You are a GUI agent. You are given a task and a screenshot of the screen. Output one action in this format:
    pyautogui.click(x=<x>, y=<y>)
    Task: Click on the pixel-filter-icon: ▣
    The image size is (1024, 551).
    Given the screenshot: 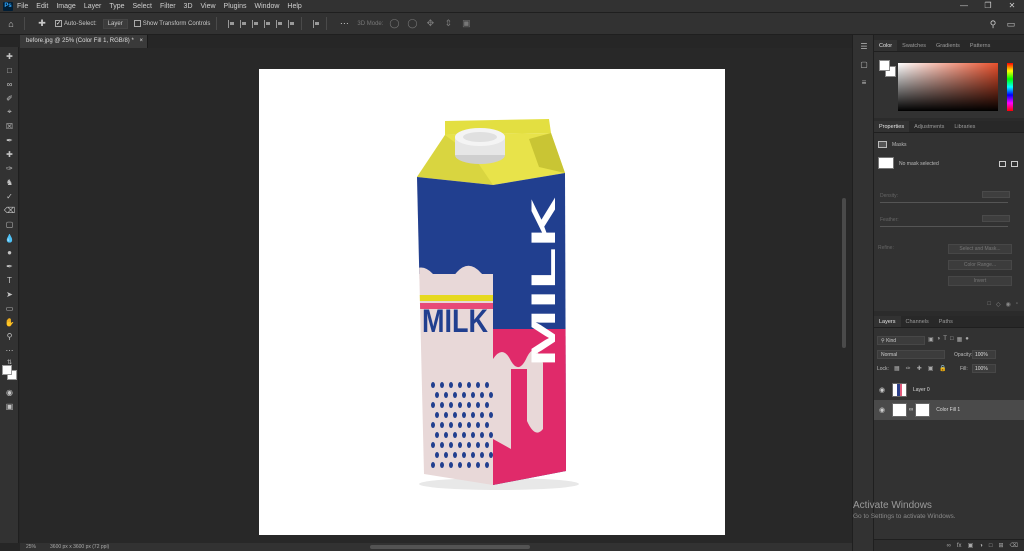 What is the action you would take?
    pyautogui.click(x=931, y=339)
    